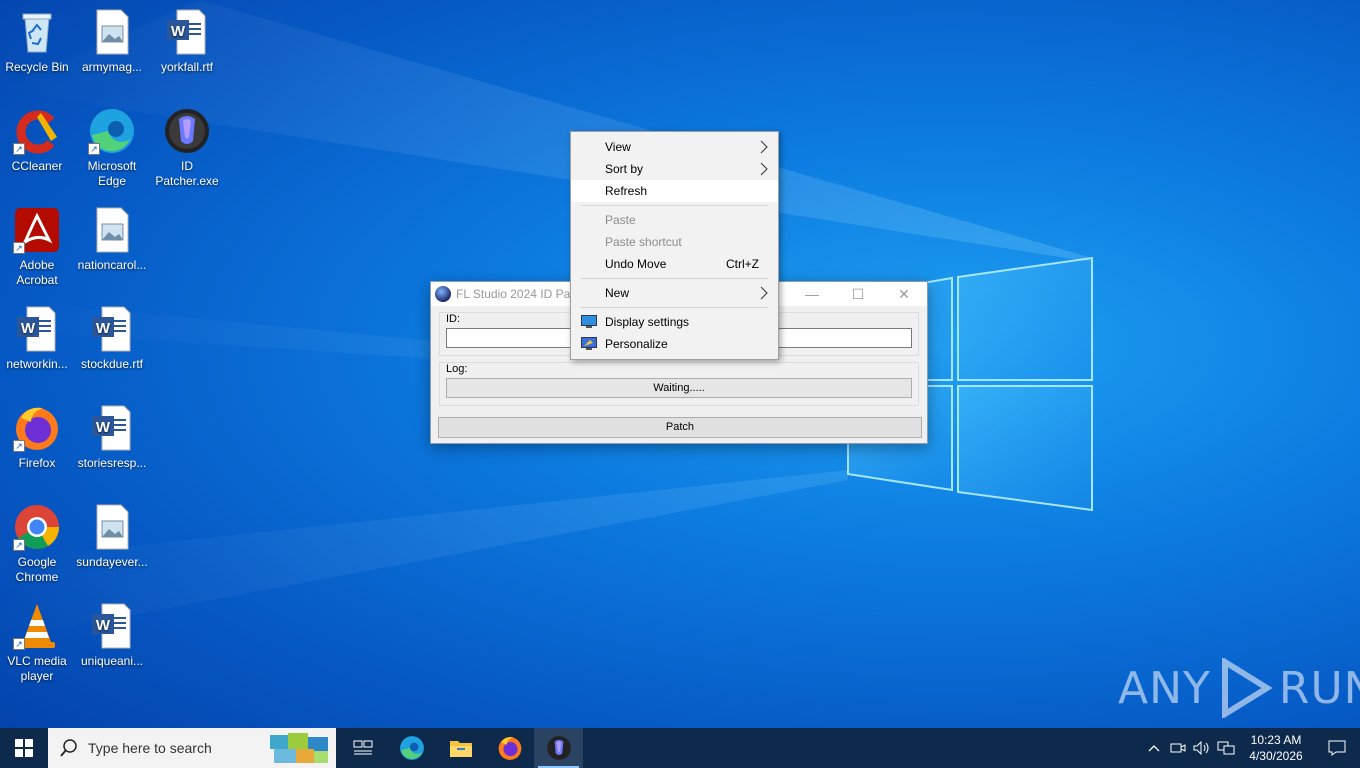  What do you see at coordinates (626, 191) in the screenshot?
I see `menu-item-label: Refresh` at bounding box center [626, 191].